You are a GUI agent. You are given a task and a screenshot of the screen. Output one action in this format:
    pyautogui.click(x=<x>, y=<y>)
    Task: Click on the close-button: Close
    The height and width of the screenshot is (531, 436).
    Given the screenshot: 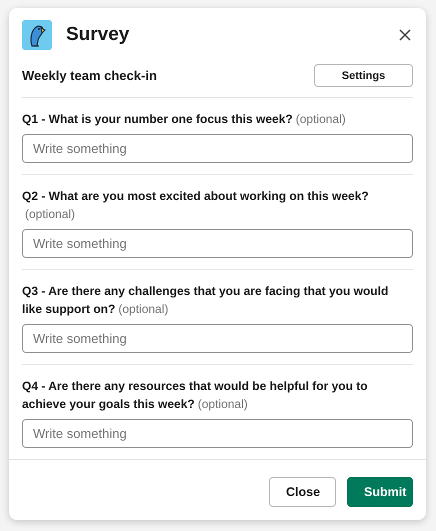 What is the action you would take?
    pyautogui.click(x=302, y=492)
    